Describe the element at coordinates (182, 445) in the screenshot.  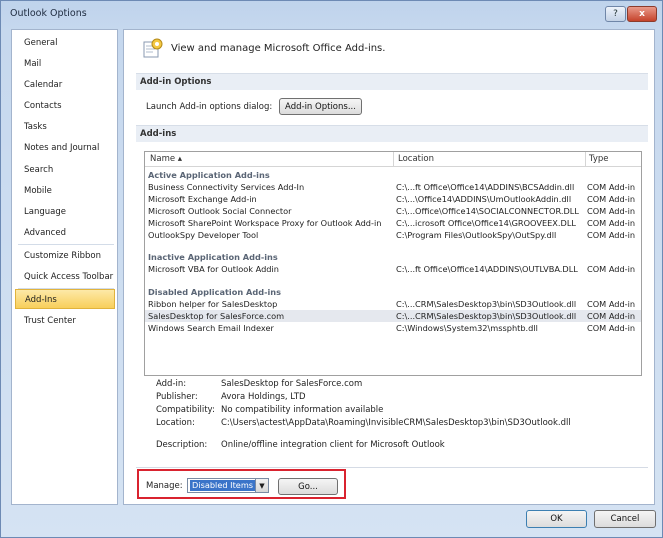
I see `detail-description-label: Description:` at that location.